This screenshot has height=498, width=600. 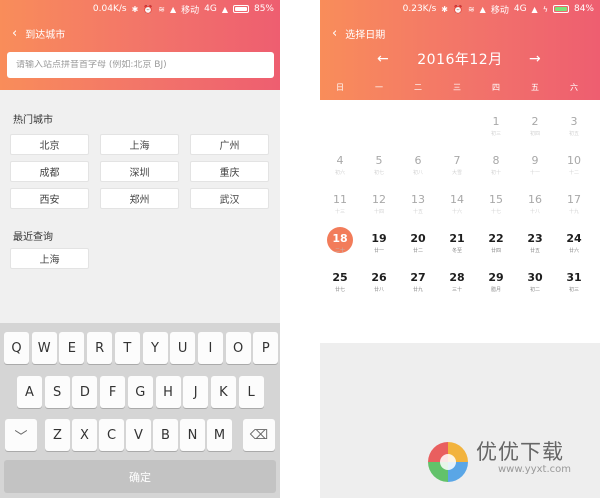 What do you see at coordinates (139, 198) in the screenshot?
I see `hot-city-item: 郑州` at bounding box center [139, 198].